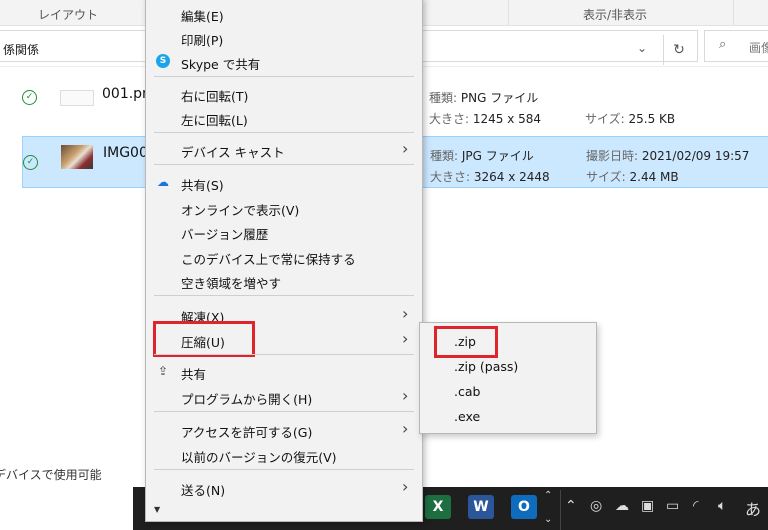  What do you see at coordinates (571, 506) in the screenshot?
I see `tray-overflow-icon: ⌃` at bounding box center [571, 506].